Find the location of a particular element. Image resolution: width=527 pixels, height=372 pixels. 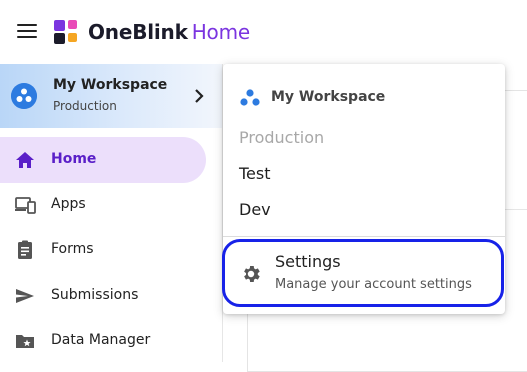

menu-item-production: Production is located at coordinates (282, 137).